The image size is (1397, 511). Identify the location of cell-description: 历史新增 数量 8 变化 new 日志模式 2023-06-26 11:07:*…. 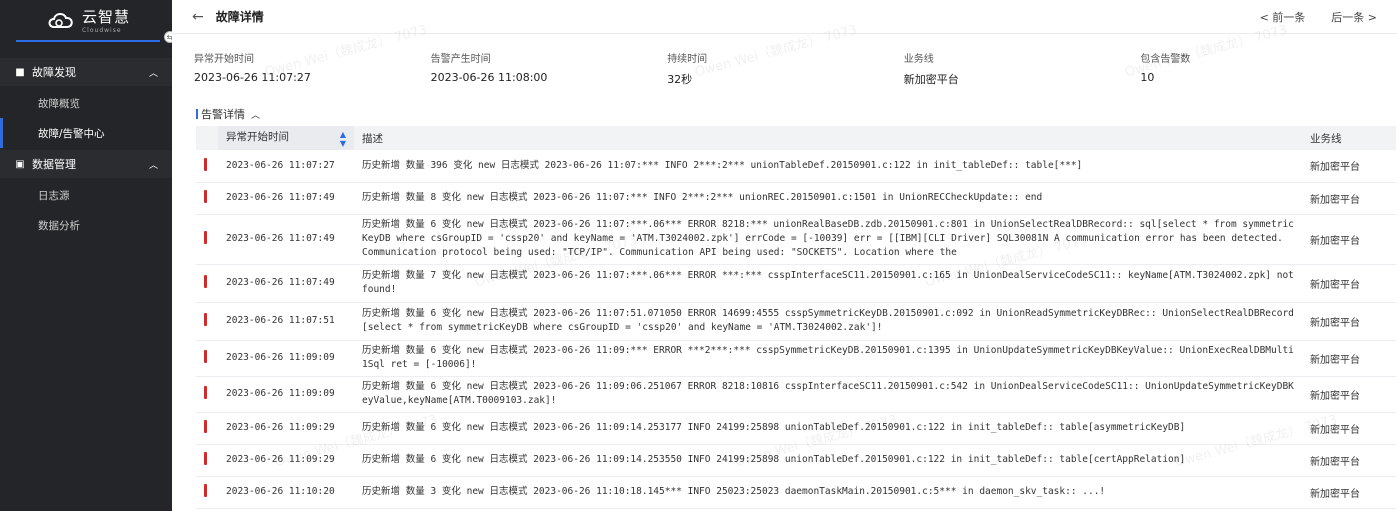
(828, 198).